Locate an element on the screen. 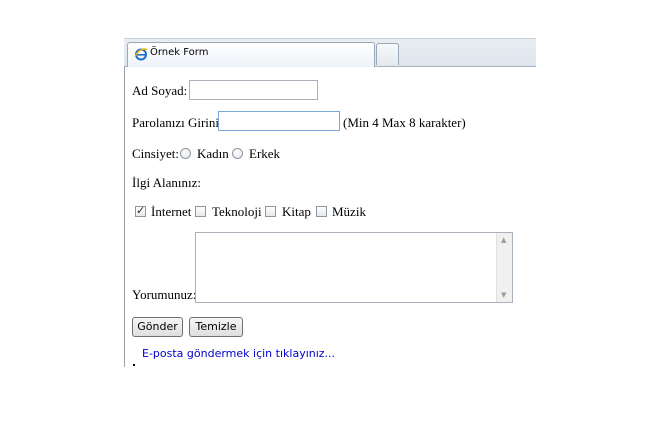 The image size is (660, 440). tab-title: Örnek Form is located at coordinates (179, 52).